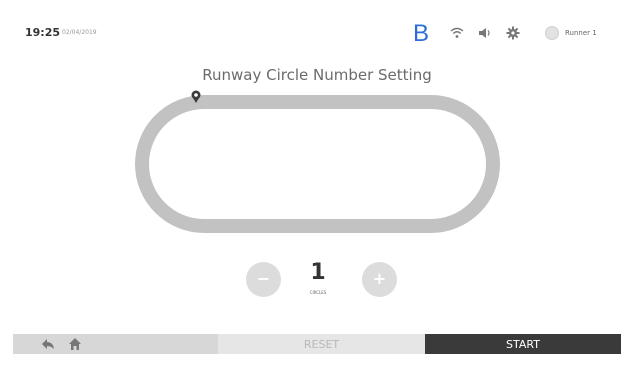  What do you see at coordinates (115, 344) in the screenshot?
I see `nav-section` at bounding box center [115, 344].